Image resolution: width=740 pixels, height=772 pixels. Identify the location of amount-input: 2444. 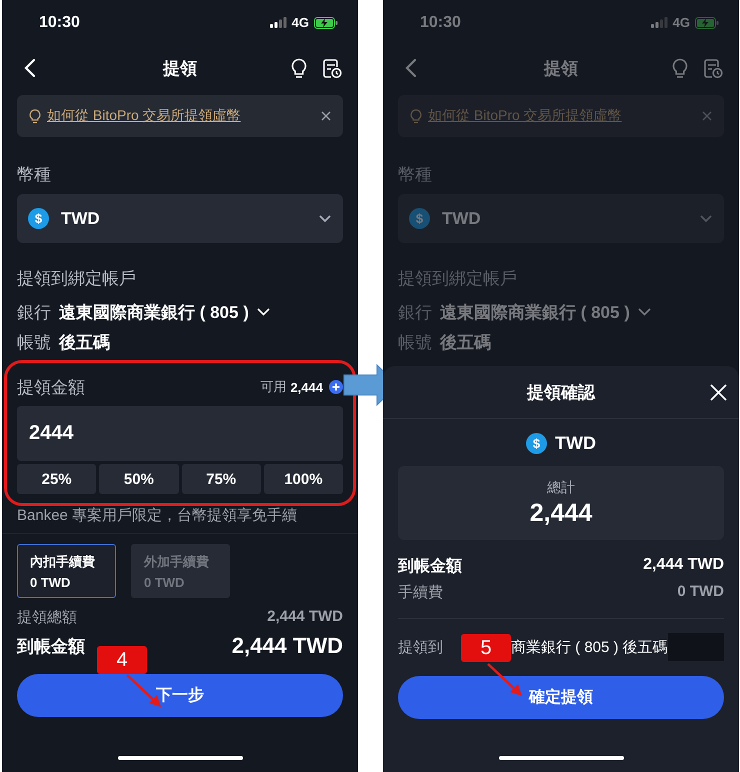
(180, 433).